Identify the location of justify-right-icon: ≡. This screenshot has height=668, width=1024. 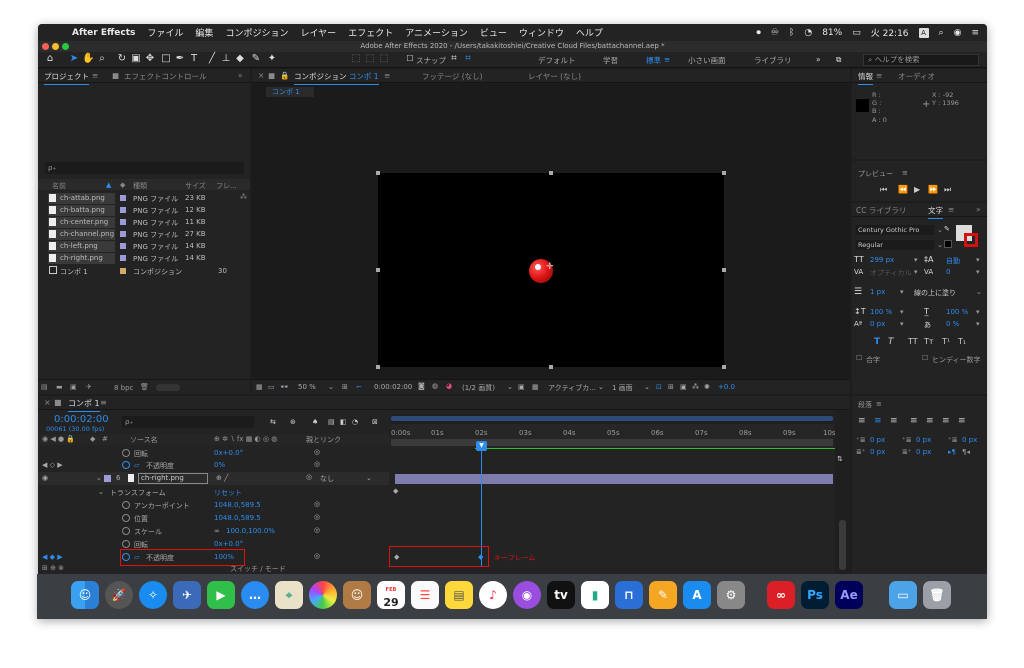
(946, 421).